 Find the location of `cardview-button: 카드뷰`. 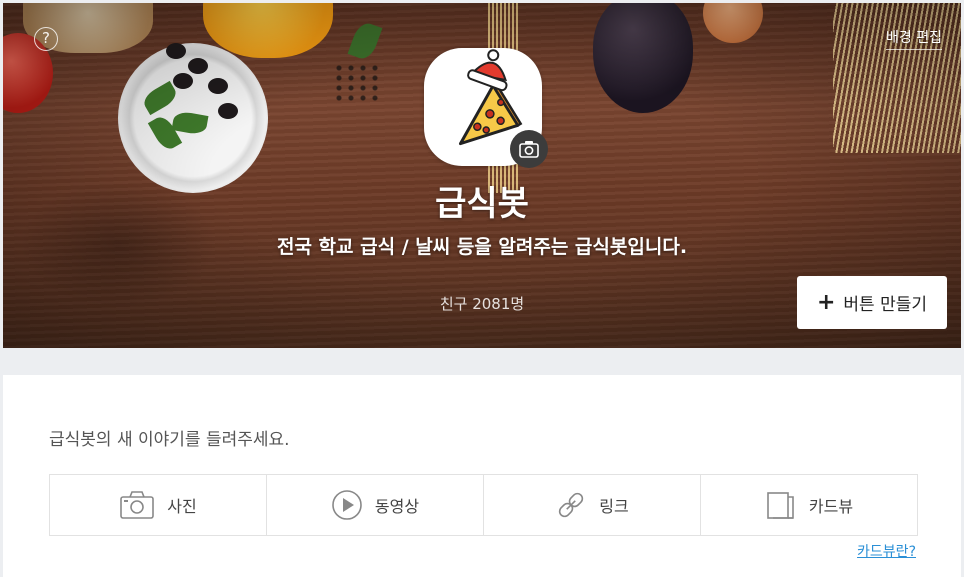

cardview-button: 카드뷰 is located at coordinates (808, 505).